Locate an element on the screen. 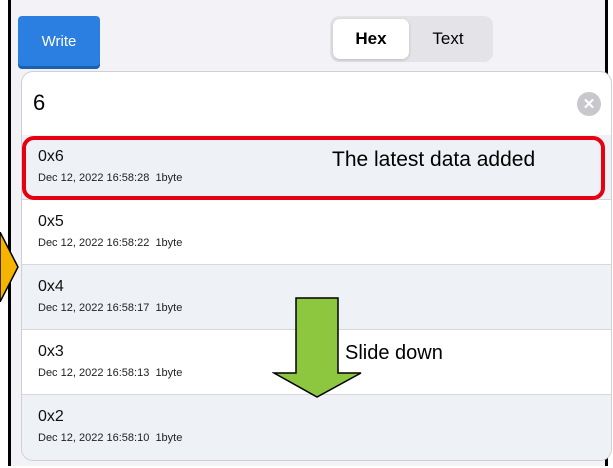  side-arrow-icon is located at coordinates (9, 267).